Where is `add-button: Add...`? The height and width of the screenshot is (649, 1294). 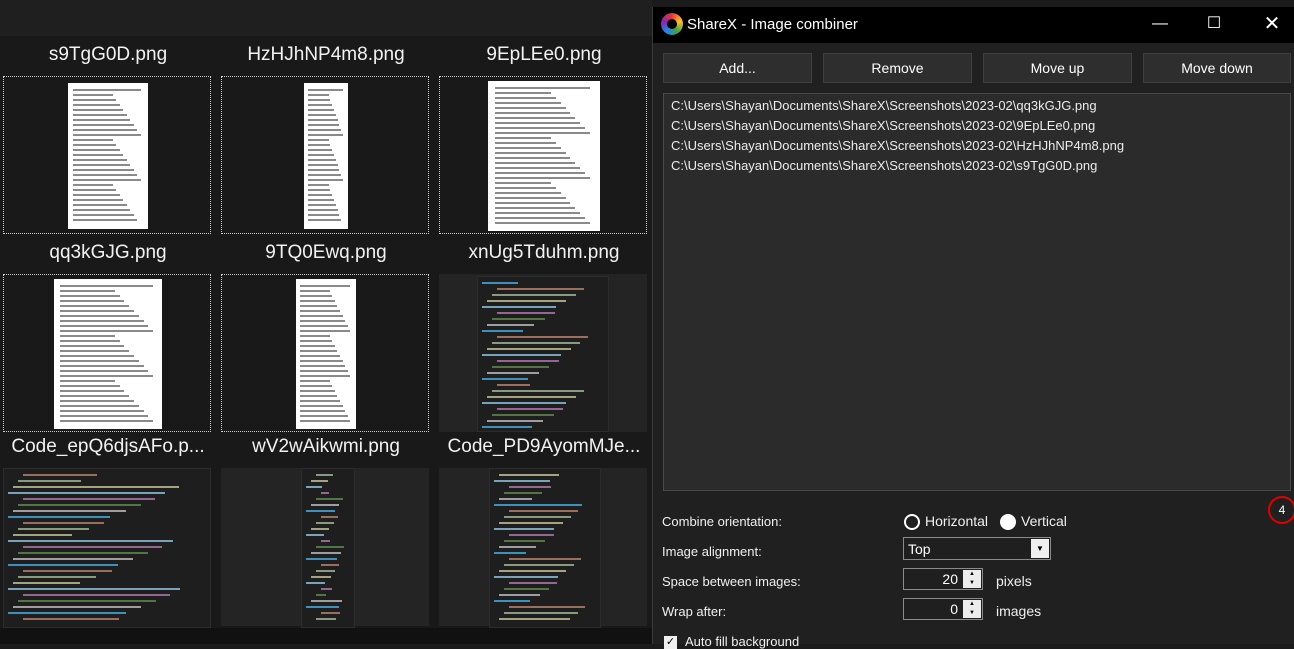
add-button: Add... is located at coordinates (737, 68).